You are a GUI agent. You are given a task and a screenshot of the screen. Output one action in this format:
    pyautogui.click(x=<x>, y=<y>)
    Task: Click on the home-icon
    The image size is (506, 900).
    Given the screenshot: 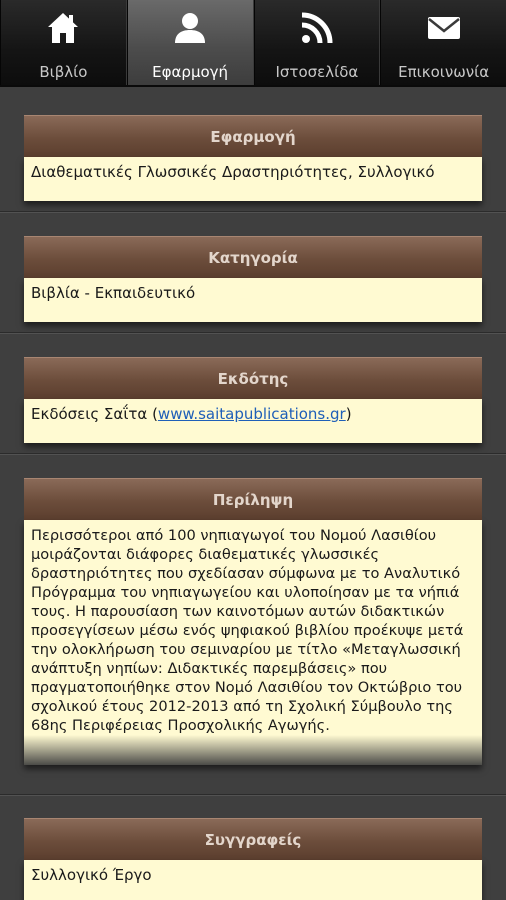 What is the action you would take?
    pyautogui.click(x=63, y=28)
    